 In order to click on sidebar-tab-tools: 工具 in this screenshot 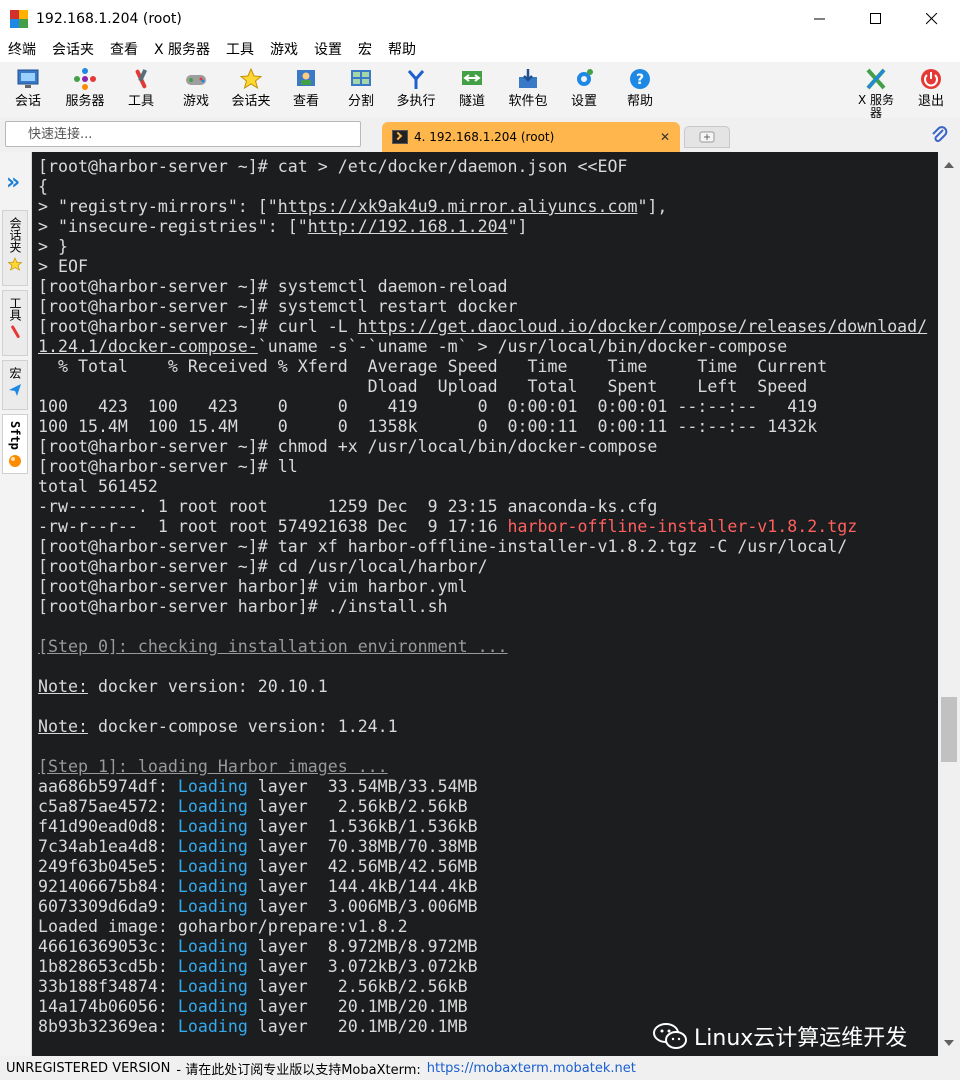, I will do `click(15, 323)`.